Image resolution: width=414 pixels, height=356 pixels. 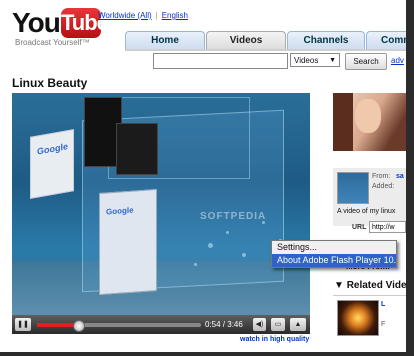 I want to click on search-type-select: Videos ▼, so click(x=315, y=60).